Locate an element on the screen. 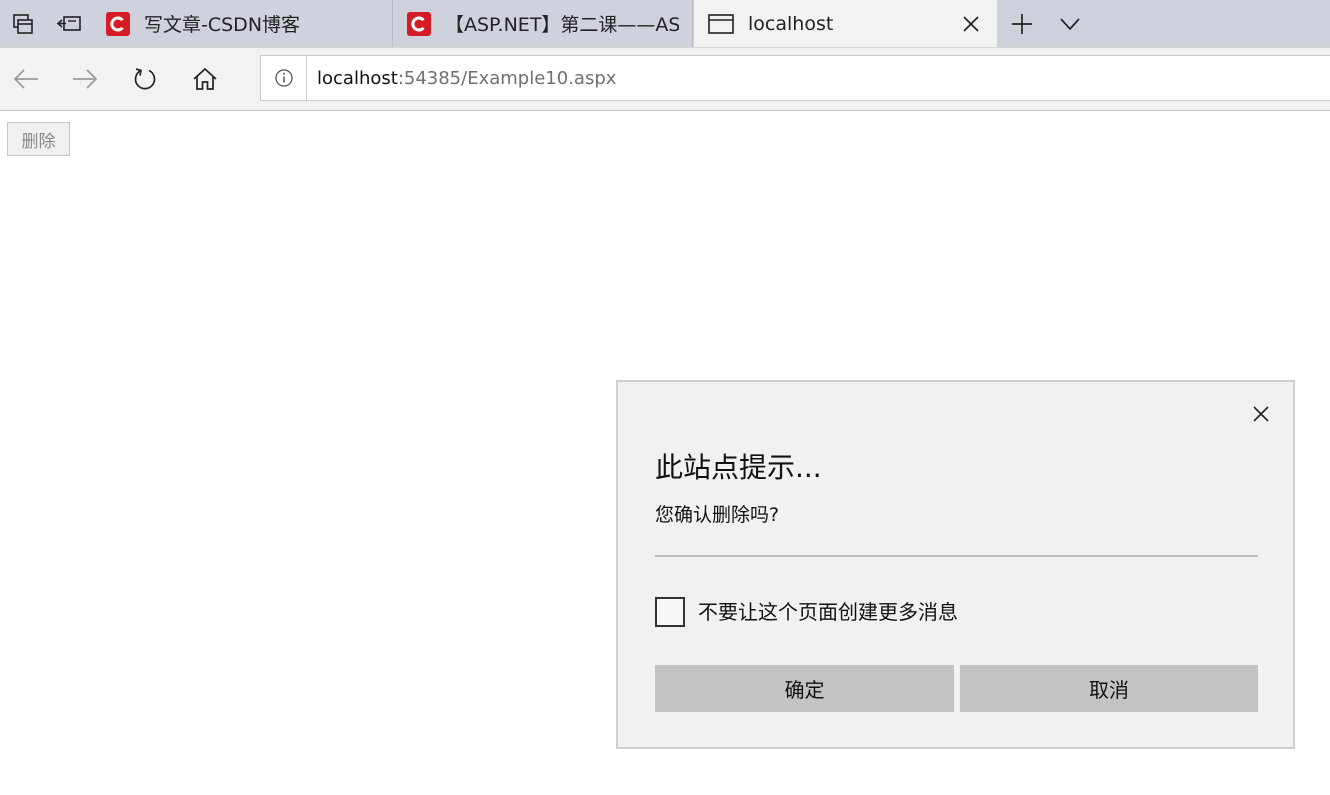  url-text: localhost:54385/Example10.aspx is located at coordinates (466, 78).